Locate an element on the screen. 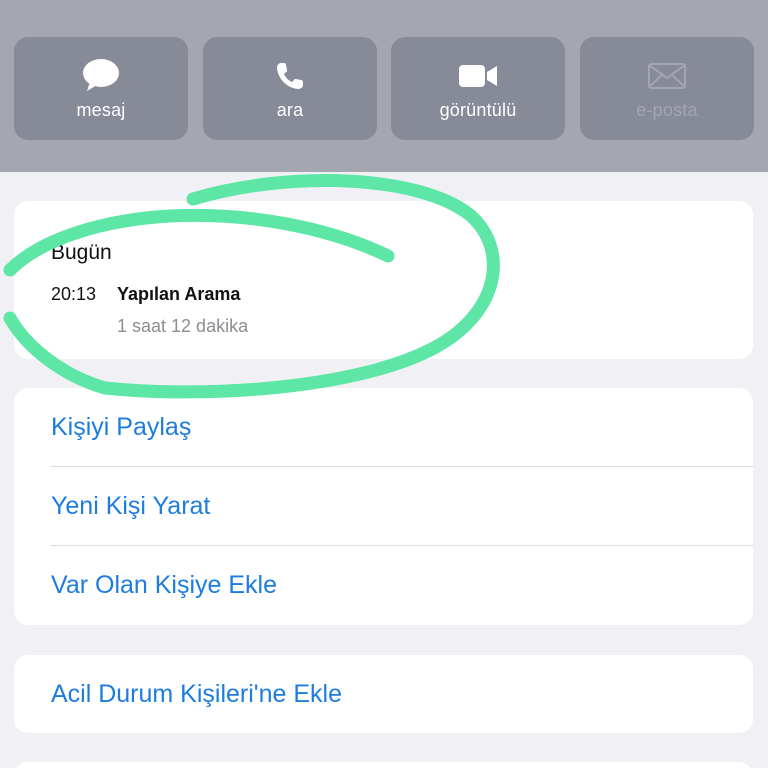  video-call-label: görüntülü is located at coordinates (478, 110).